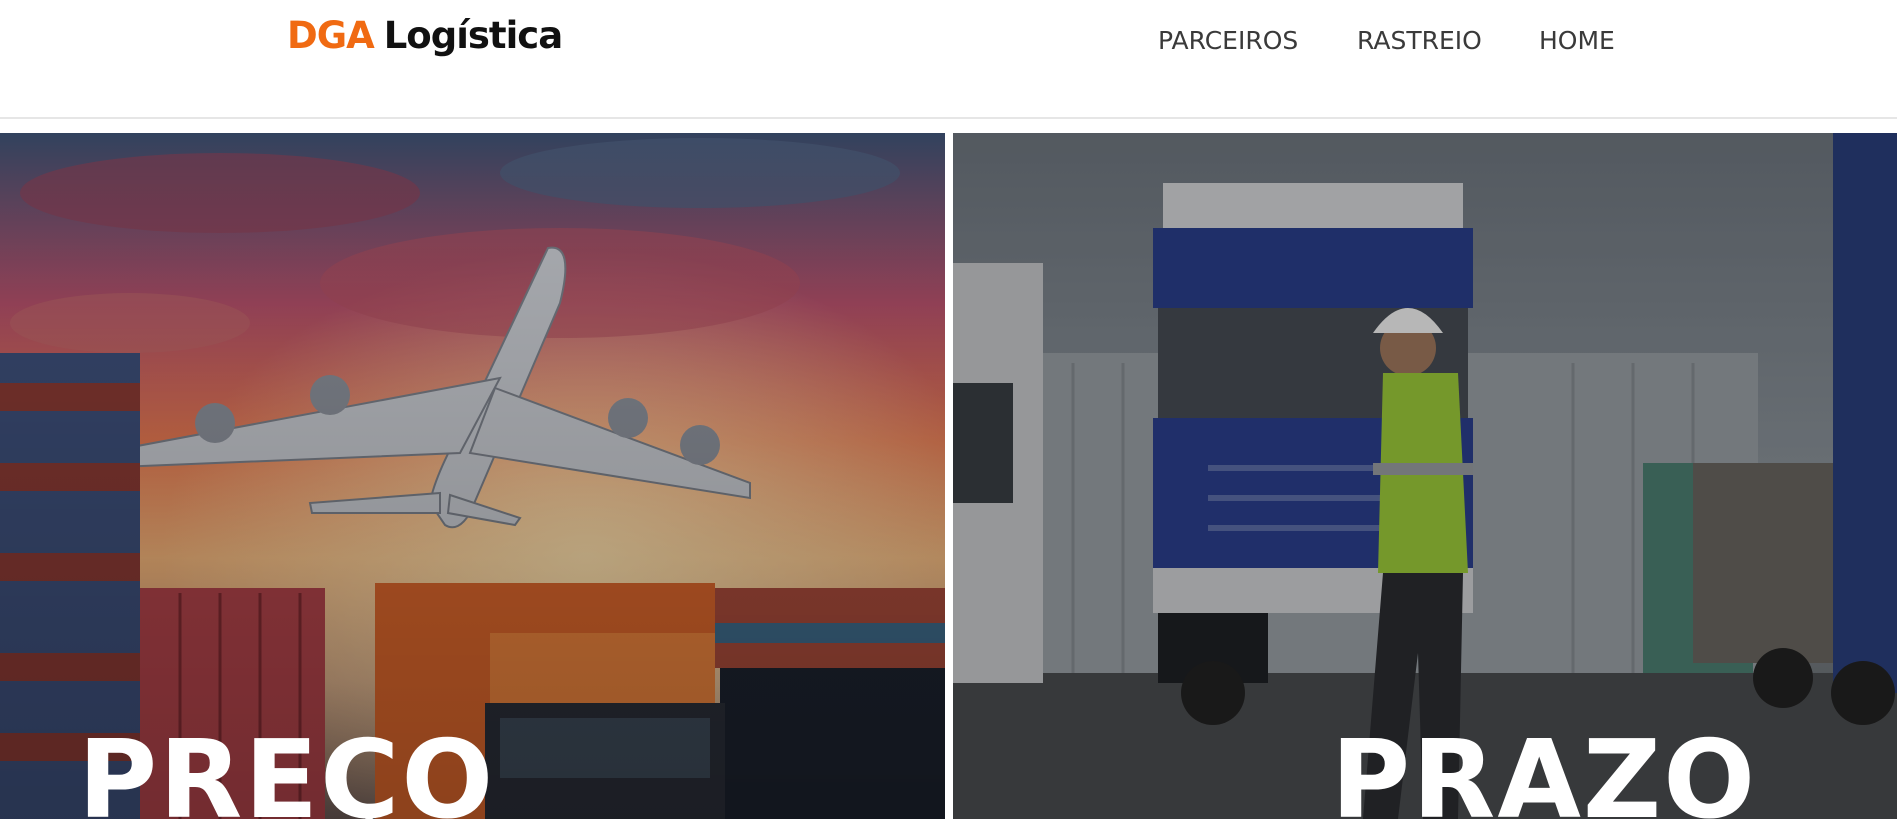 The width and height of the screenshot is (1897, 819). I want to click on nav-link-home: HOME, so click(1577, 40).